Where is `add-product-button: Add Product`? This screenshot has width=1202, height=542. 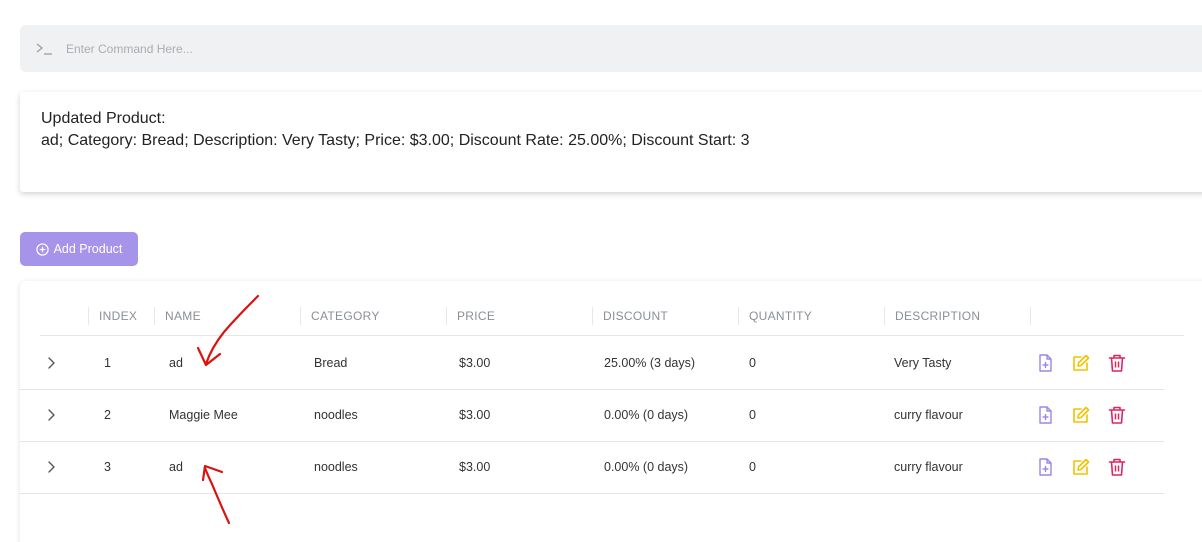
add-product-button: Add Product is located at coordinates (79, 249).